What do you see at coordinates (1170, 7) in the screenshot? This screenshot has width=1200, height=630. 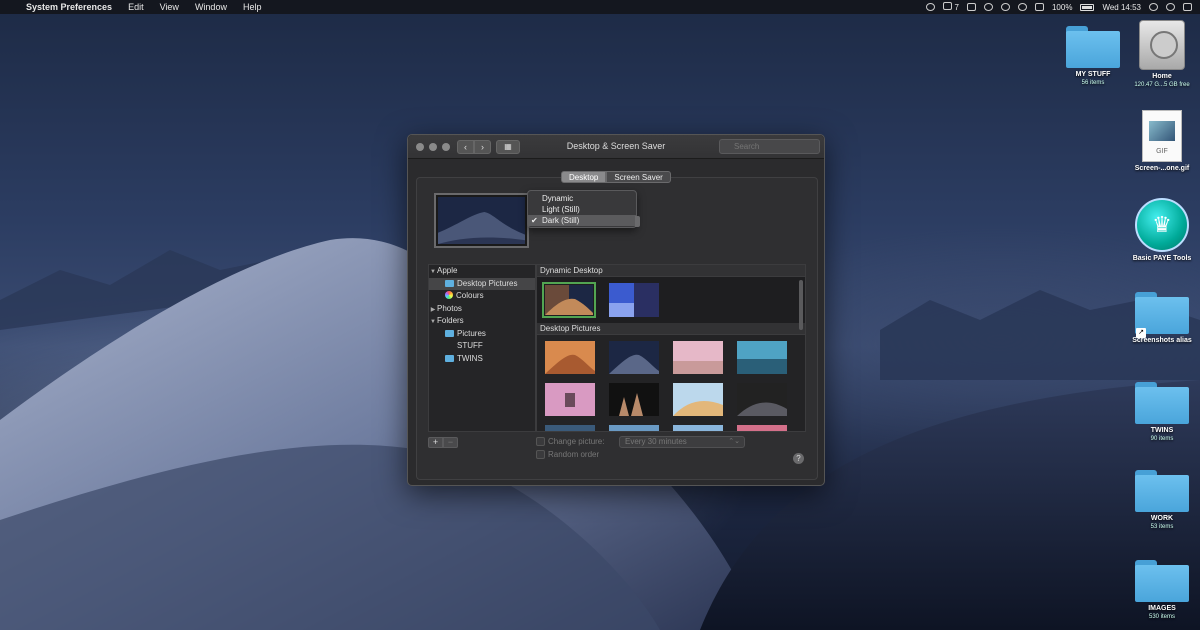 I see `siri-icon` at bounding box center [1170, 7].